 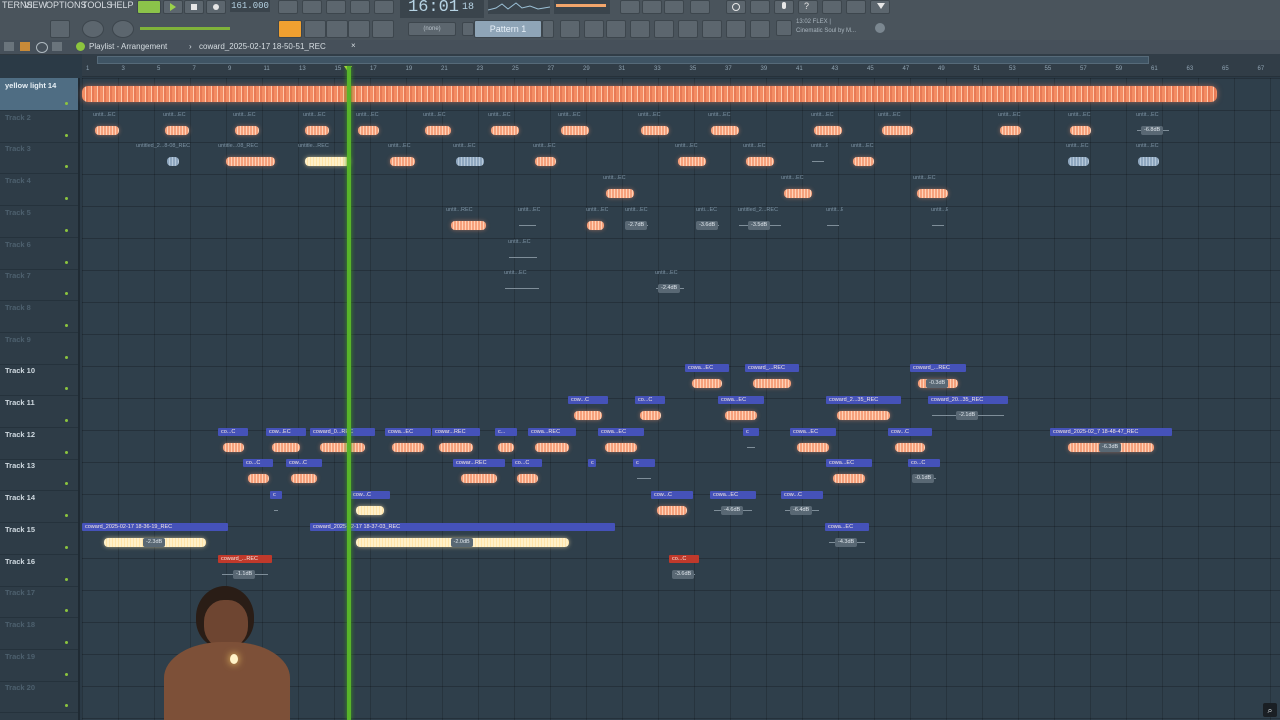 What do you see at coordinates (288, 7) in the screenshot?
I see `metronome-button` at bounding box center [288, 7].